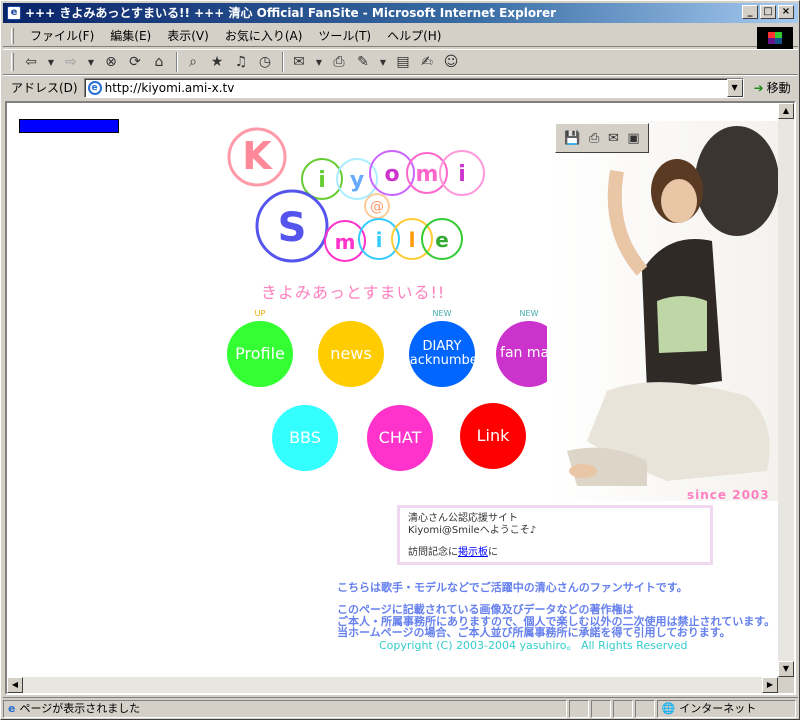 The image size is (800, 720). I want to click on windows-logo-icon, so click(775, 38).